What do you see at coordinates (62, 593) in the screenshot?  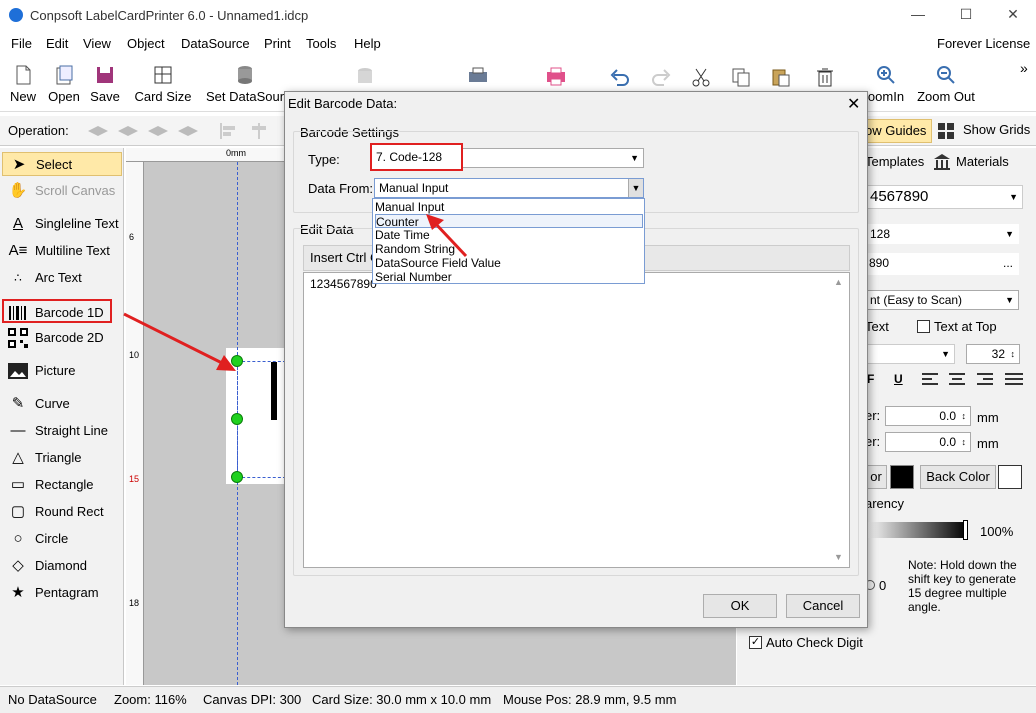 I see `tool-pentagram: ★ Pentagram` at bounding box center [62, 593].